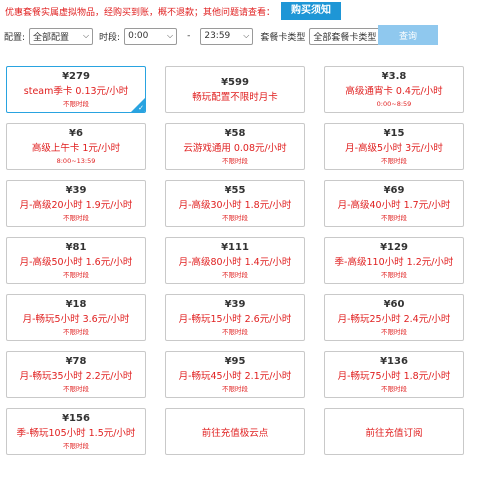 Image resolution: width=500 pixels, height=477 pixels. I want to click on package-card: ¥69 月-高级40小时 1.7元/小时 不限时段, so click(394, 203).